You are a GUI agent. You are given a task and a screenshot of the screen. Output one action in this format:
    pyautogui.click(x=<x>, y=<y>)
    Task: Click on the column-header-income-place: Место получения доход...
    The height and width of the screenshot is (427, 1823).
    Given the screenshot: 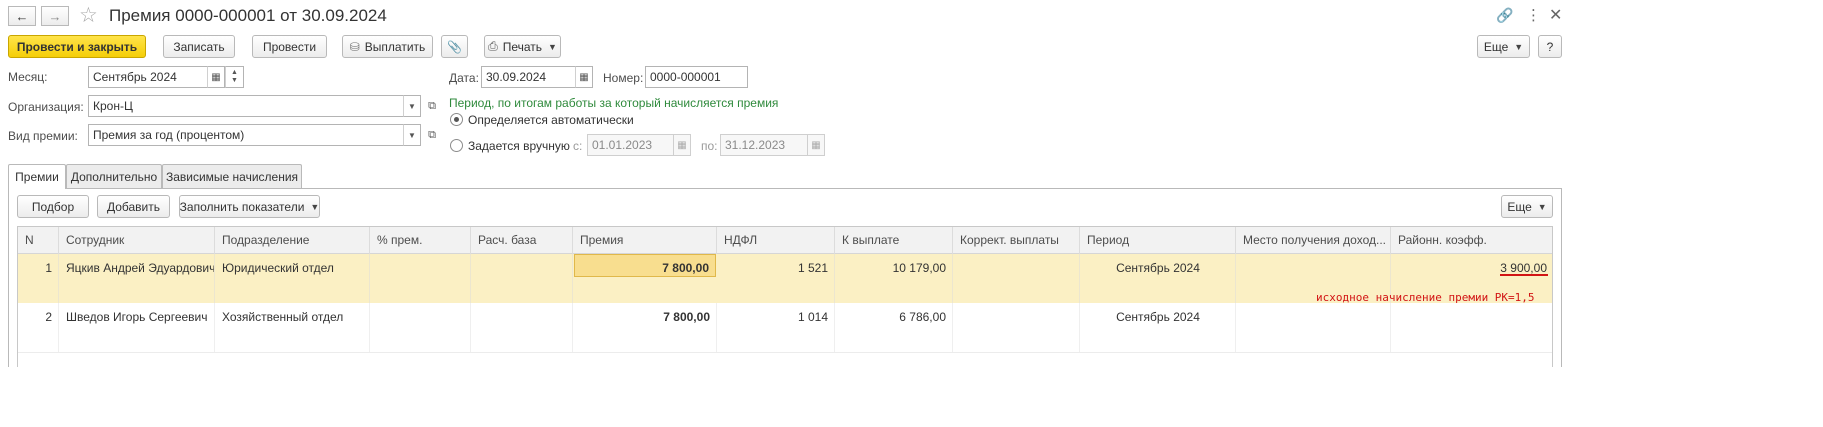 What is the action you would take?
    pyautogui.click(x=1313, y=240)
    